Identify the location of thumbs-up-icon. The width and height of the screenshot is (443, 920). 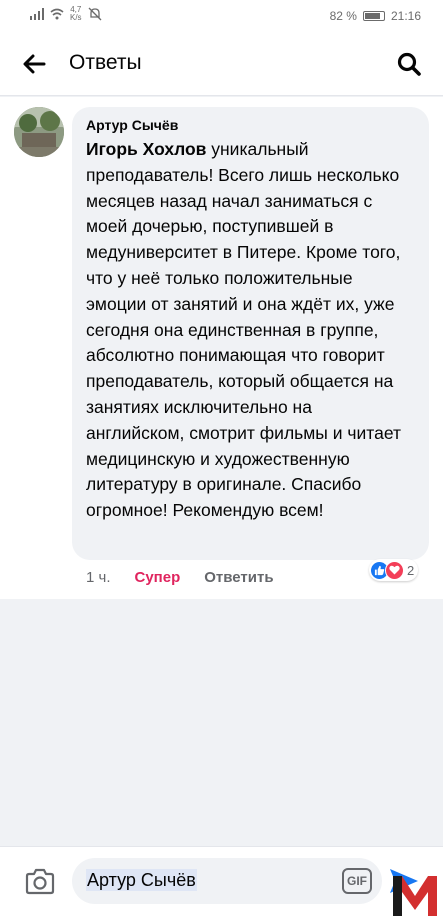
(379, 570).